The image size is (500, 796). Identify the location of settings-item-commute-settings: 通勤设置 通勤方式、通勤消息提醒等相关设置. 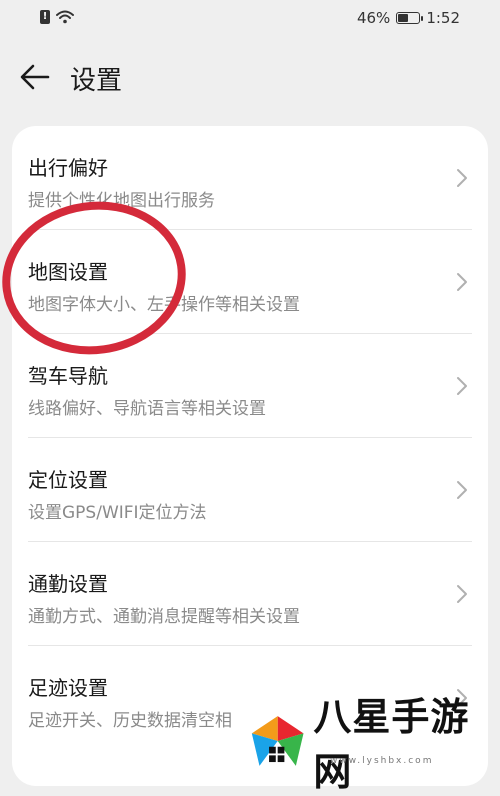
(250, 594).